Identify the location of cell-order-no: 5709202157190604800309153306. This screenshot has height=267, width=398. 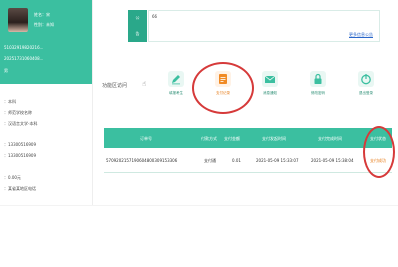
(142, 160).